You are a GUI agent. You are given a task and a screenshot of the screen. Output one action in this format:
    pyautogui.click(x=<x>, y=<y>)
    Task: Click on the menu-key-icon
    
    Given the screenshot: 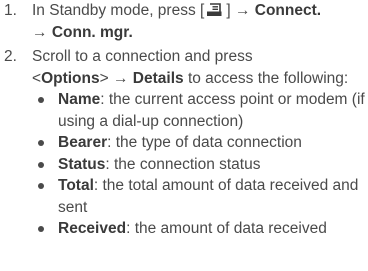 What is the action you would take?
    pyautogui.click(x=214, y=9)
    